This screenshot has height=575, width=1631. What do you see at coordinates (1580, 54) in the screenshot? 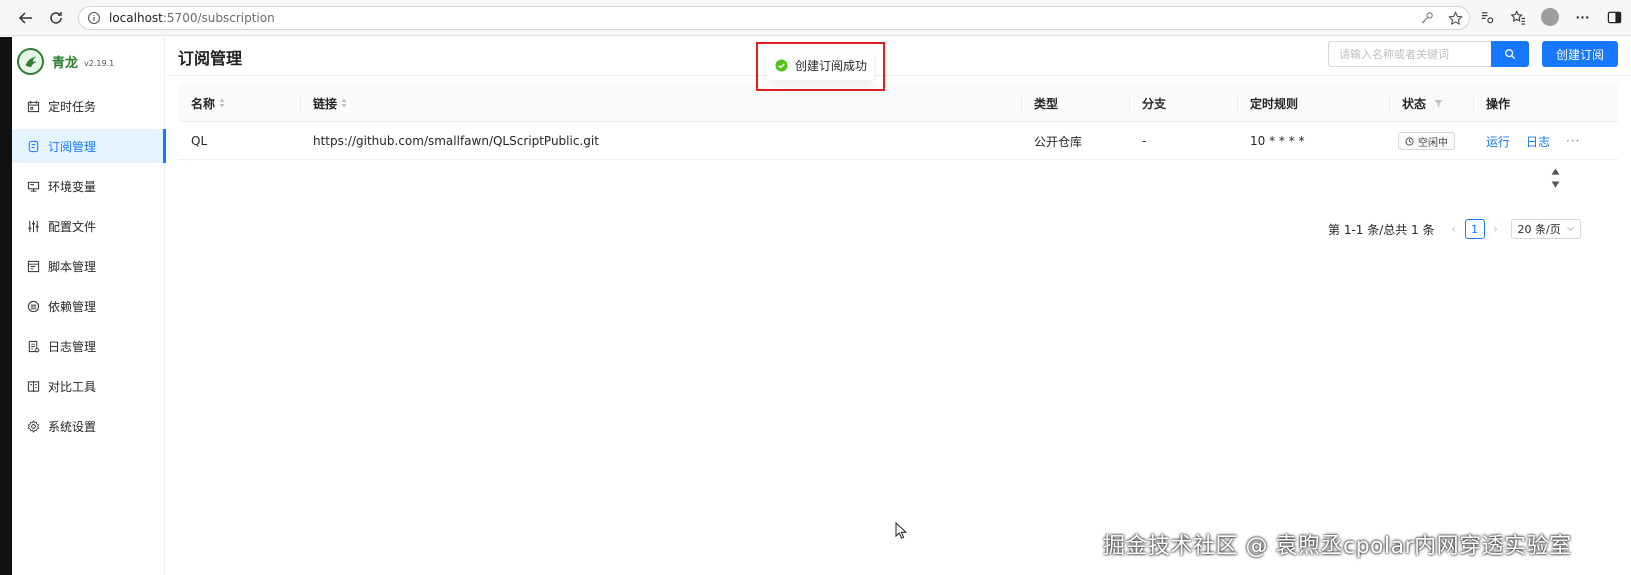
I see `create-subscription-button: 创建订阅` at bounding box center [1580, 54].